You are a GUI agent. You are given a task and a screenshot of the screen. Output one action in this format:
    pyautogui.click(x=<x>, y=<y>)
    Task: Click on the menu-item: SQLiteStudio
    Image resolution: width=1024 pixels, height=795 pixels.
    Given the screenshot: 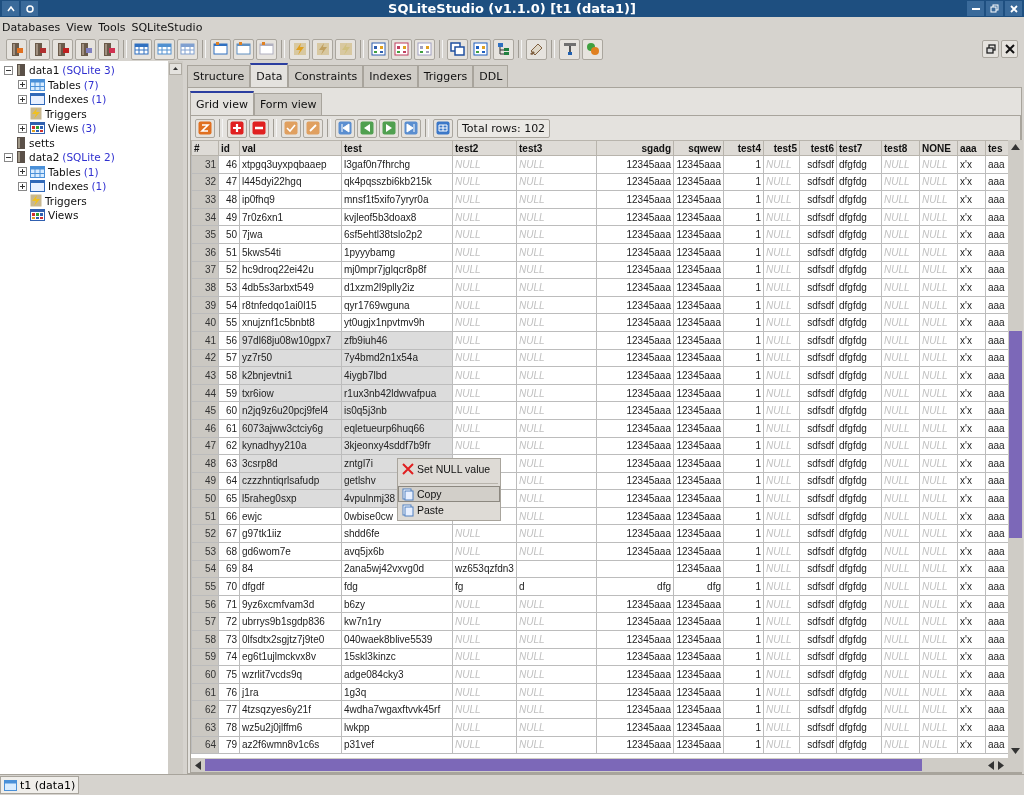 What is the action you would take?
    pyautogui.click(x=168, y=27)
    